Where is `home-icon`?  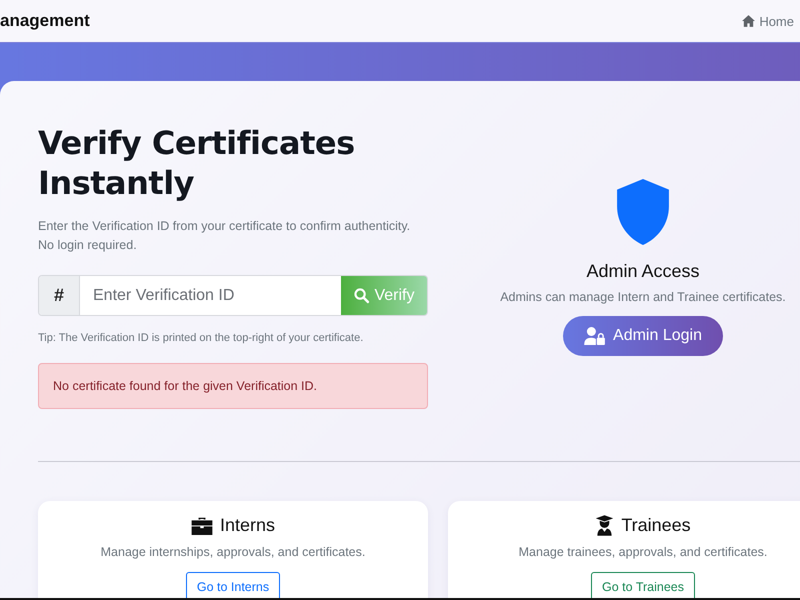
home-icon is located at coordinates (748, 21).